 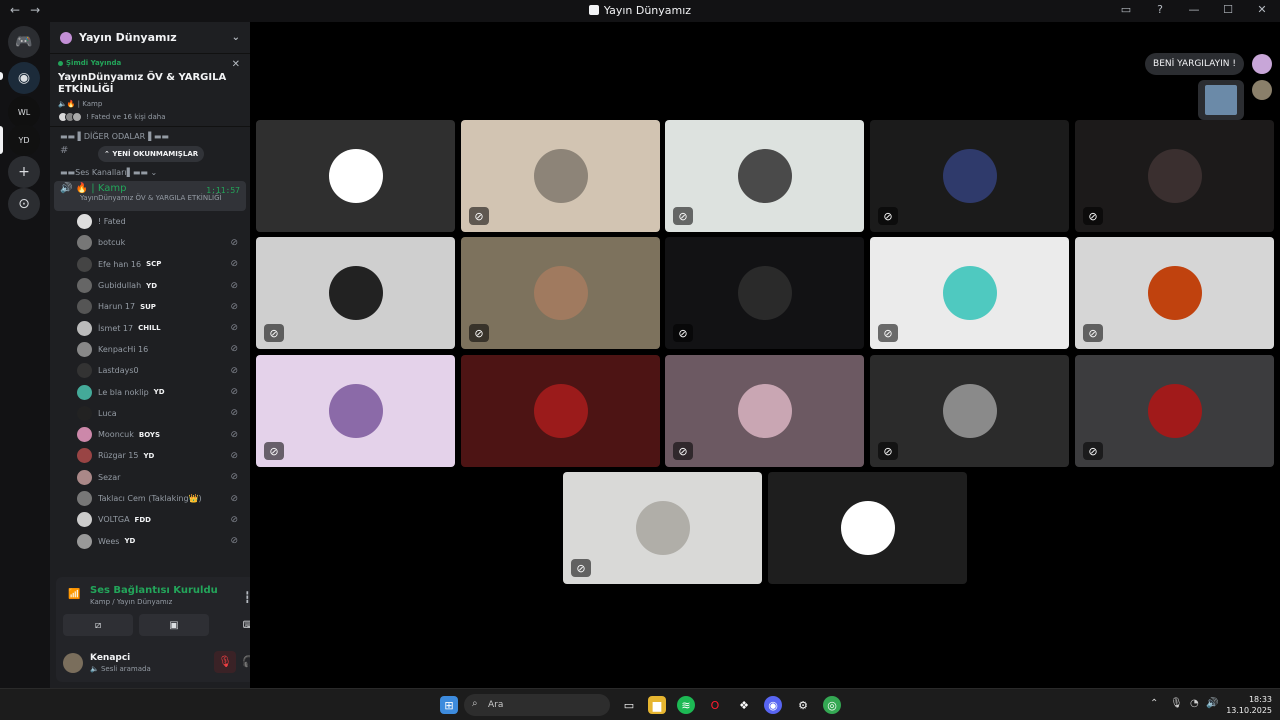 I want to click on opera-icon: O, so click(x=715, y=705).